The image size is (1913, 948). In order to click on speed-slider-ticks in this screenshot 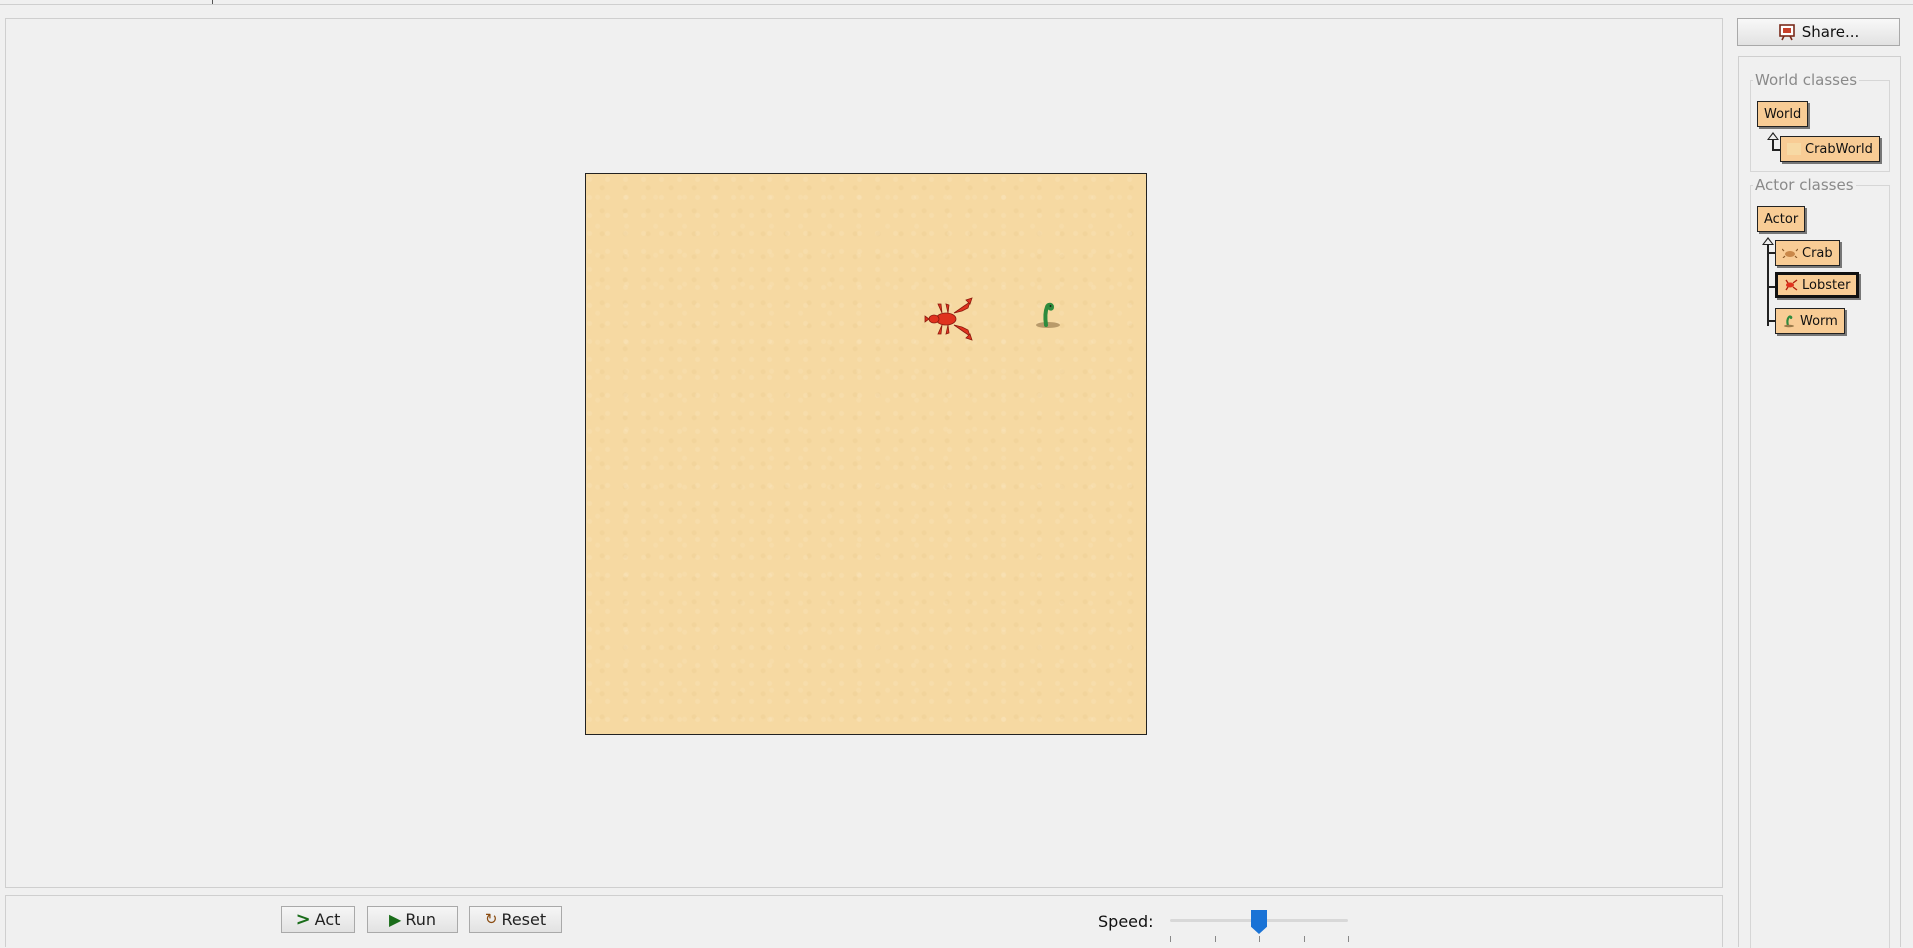, I will do `click(1259, 939)`.